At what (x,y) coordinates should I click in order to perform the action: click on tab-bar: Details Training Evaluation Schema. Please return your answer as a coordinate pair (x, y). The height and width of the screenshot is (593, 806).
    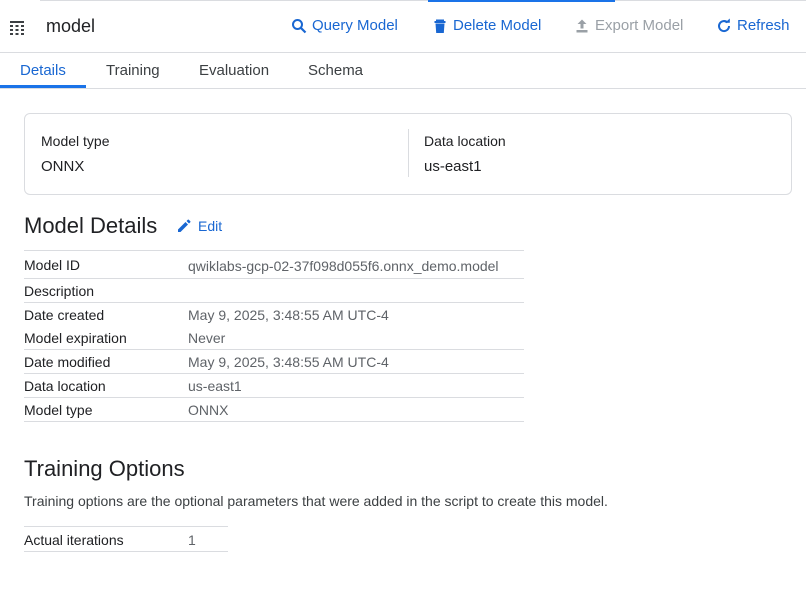
    Looking at the image, I should click on (403, 71).